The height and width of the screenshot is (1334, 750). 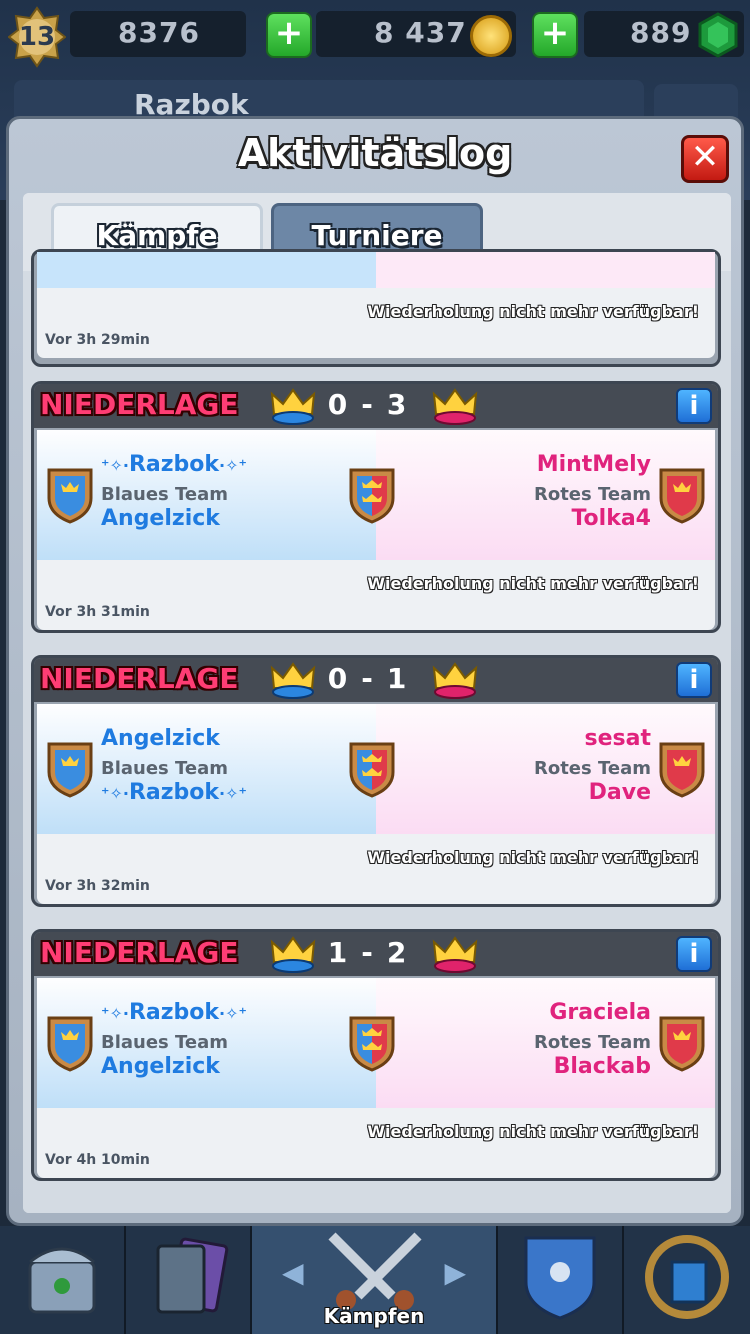 I want to click on nav-battle: ◀ ▶ Kämpfen, so click(x=375, y=1280).